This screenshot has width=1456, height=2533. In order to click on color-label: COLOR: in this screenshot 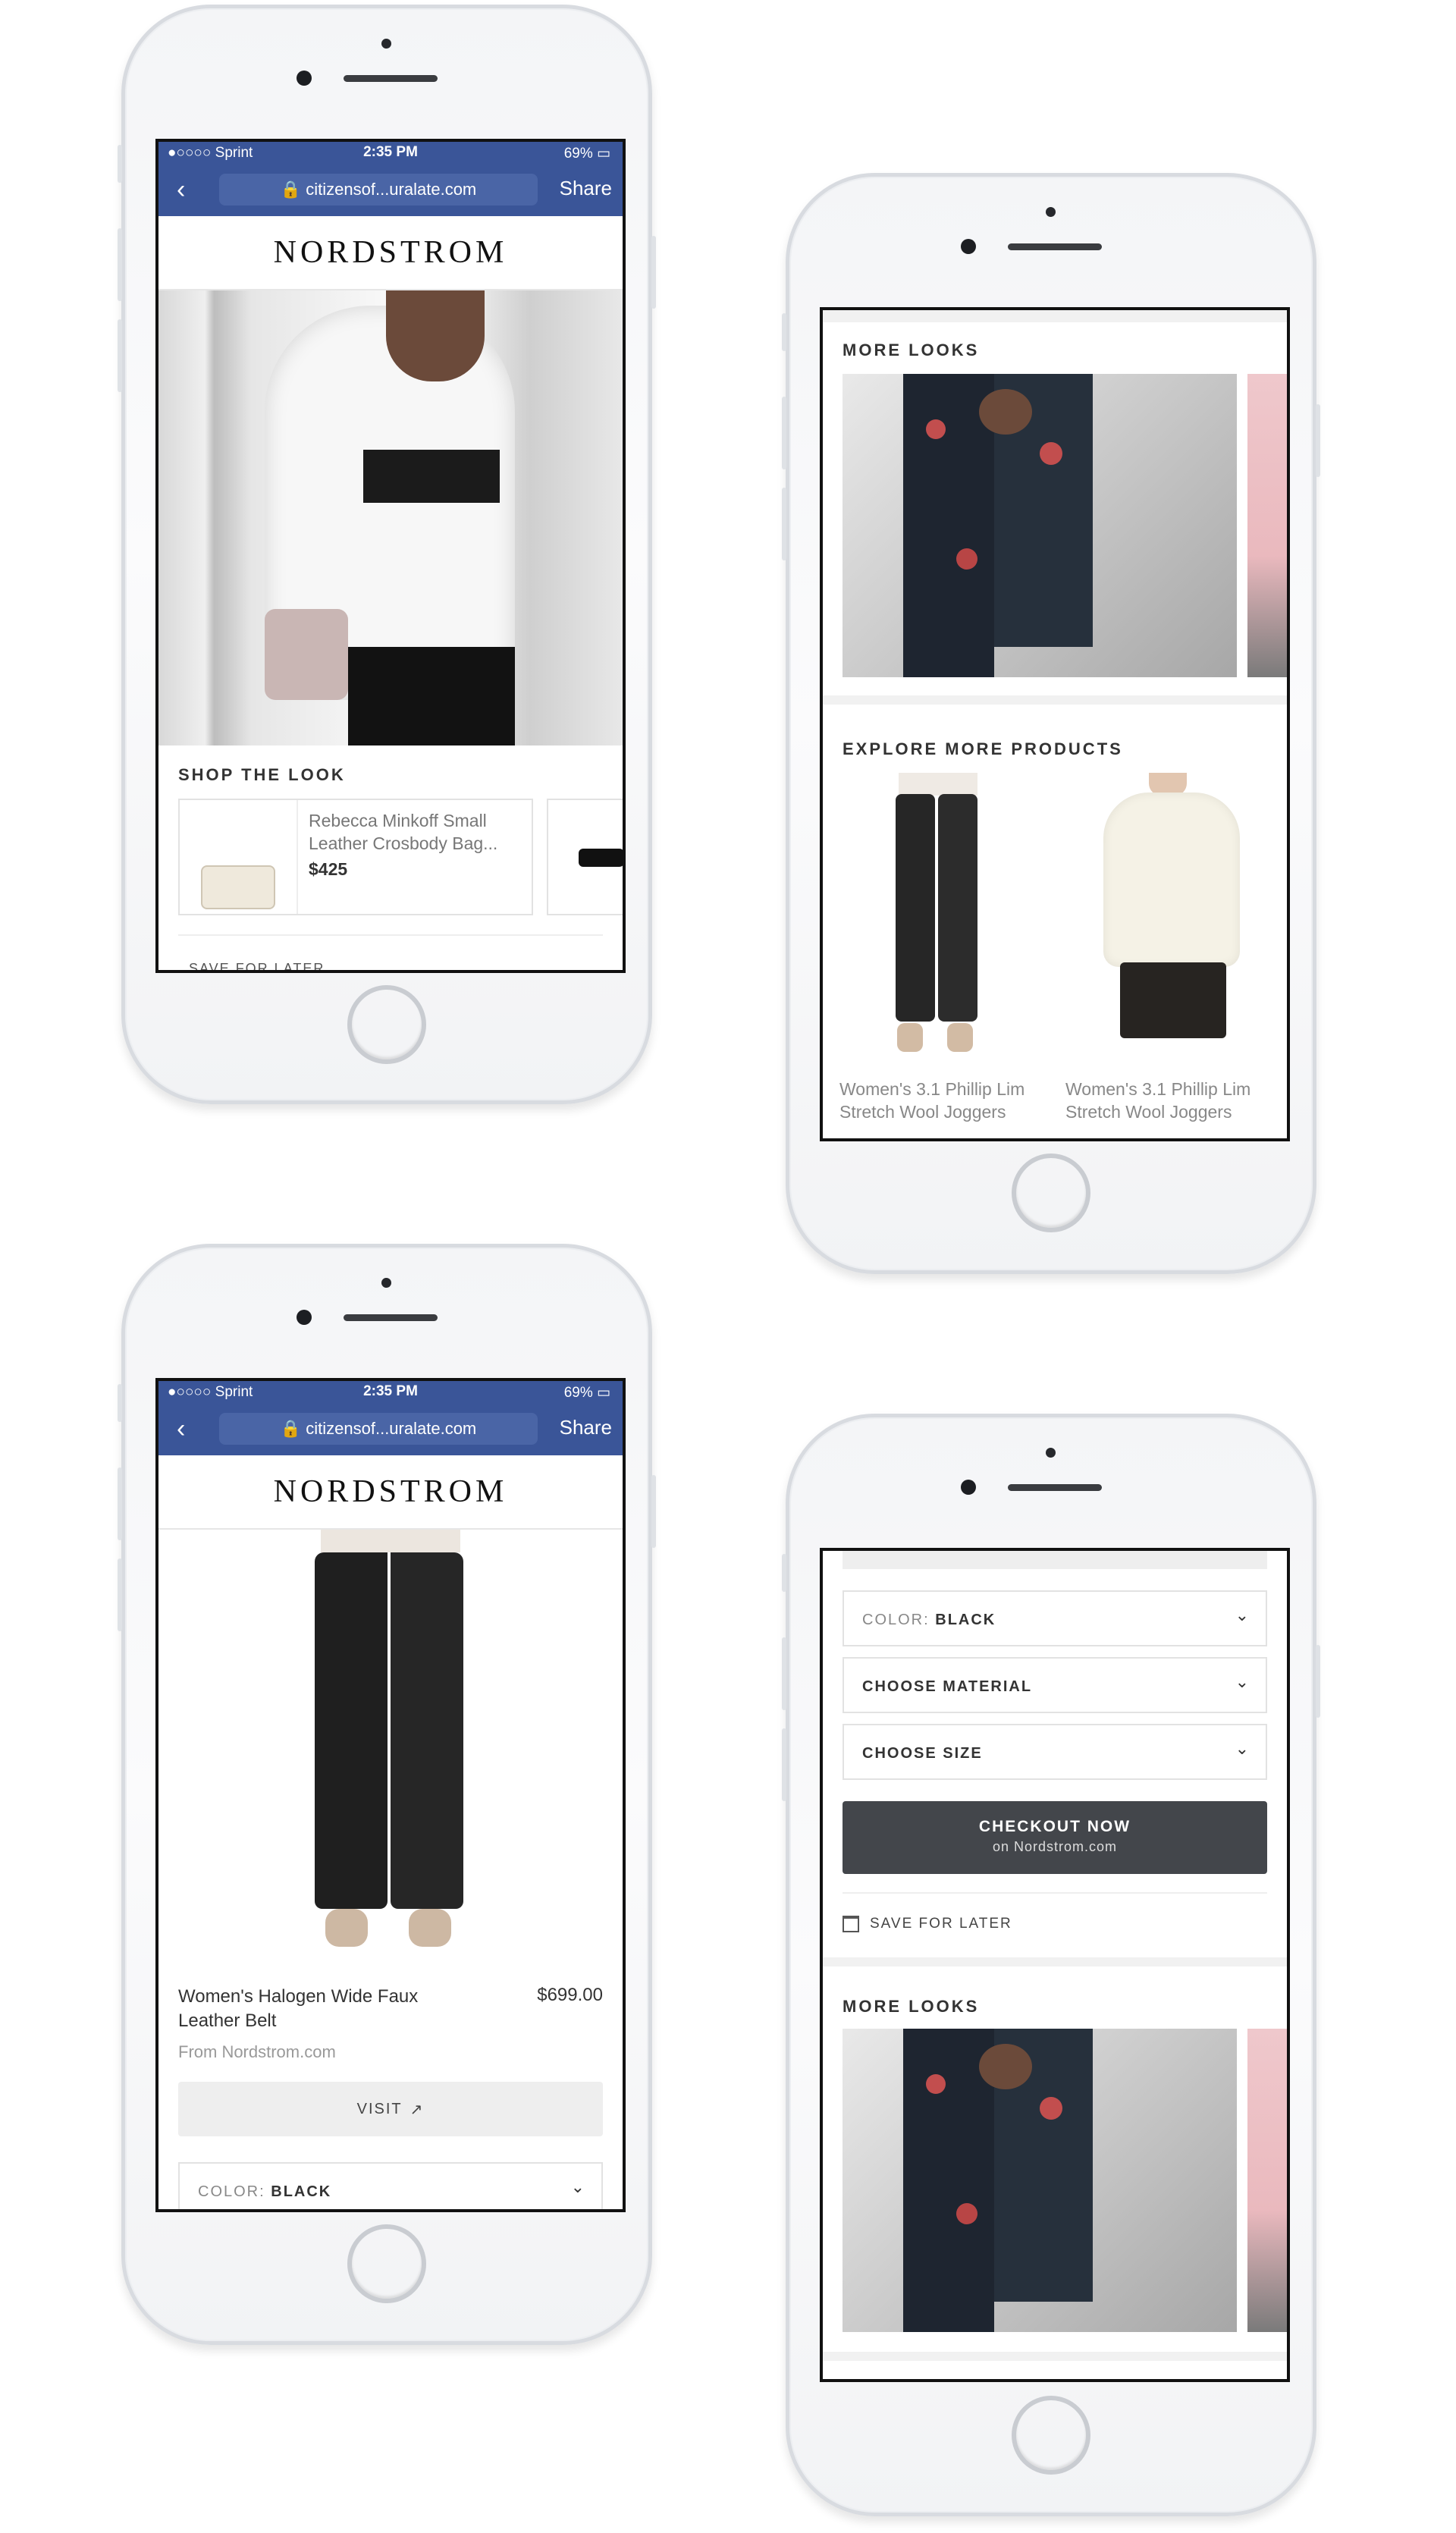, I will do `click(896, 1620)`.